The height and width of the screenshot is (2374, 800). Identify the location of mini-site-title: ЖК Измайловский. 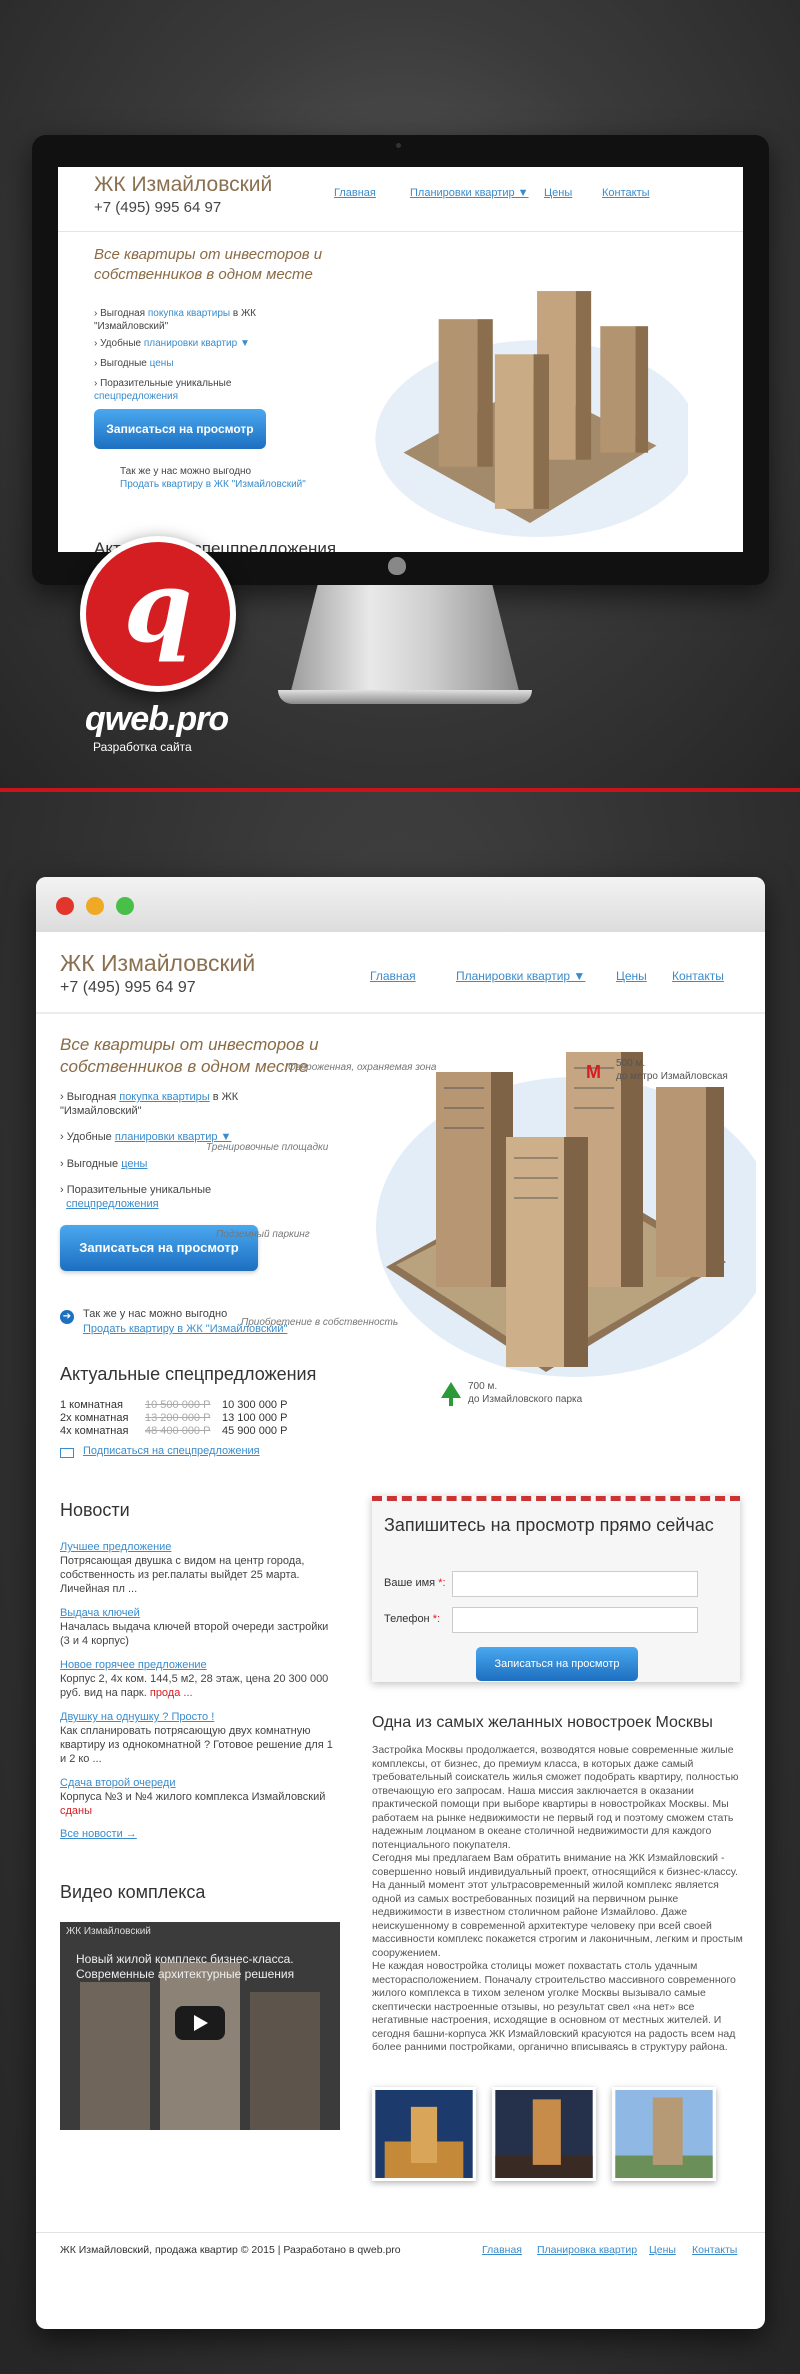
(183, 184).